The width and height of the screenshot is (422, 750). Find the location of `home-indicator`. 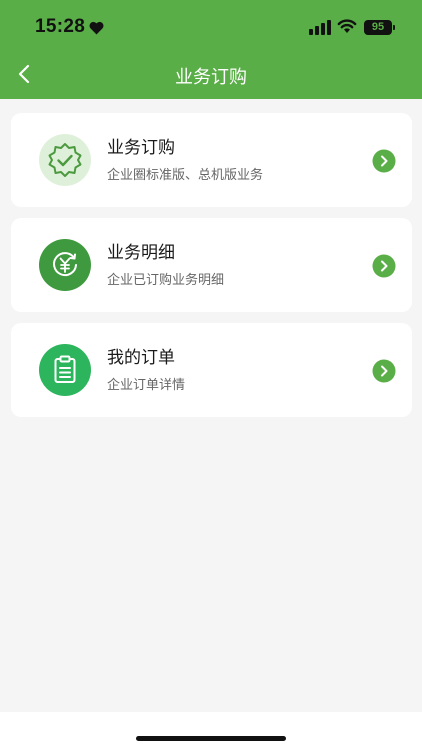

home-indicator is located at coordinates (211, 738).